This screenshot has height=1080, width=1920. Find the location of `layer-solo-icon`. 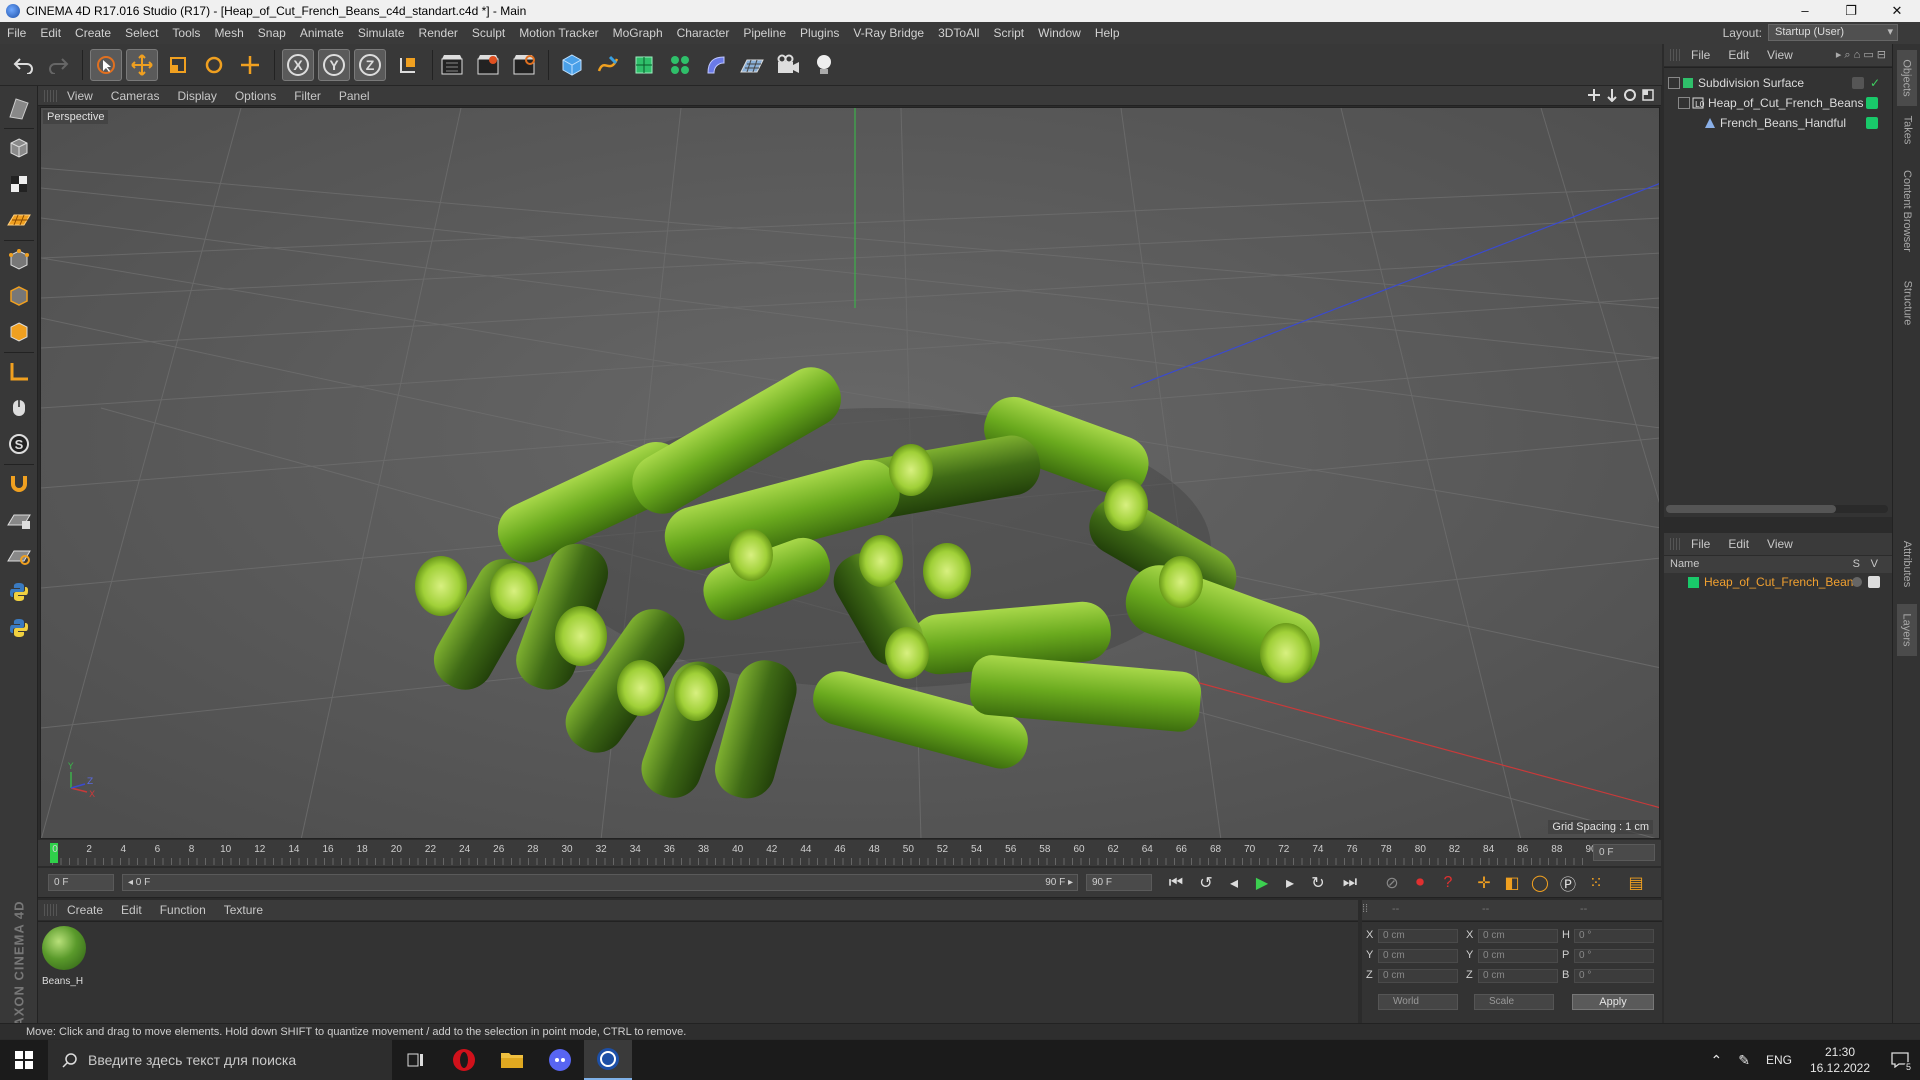

layer-solo-icon is located at coordinates (1857, 582).